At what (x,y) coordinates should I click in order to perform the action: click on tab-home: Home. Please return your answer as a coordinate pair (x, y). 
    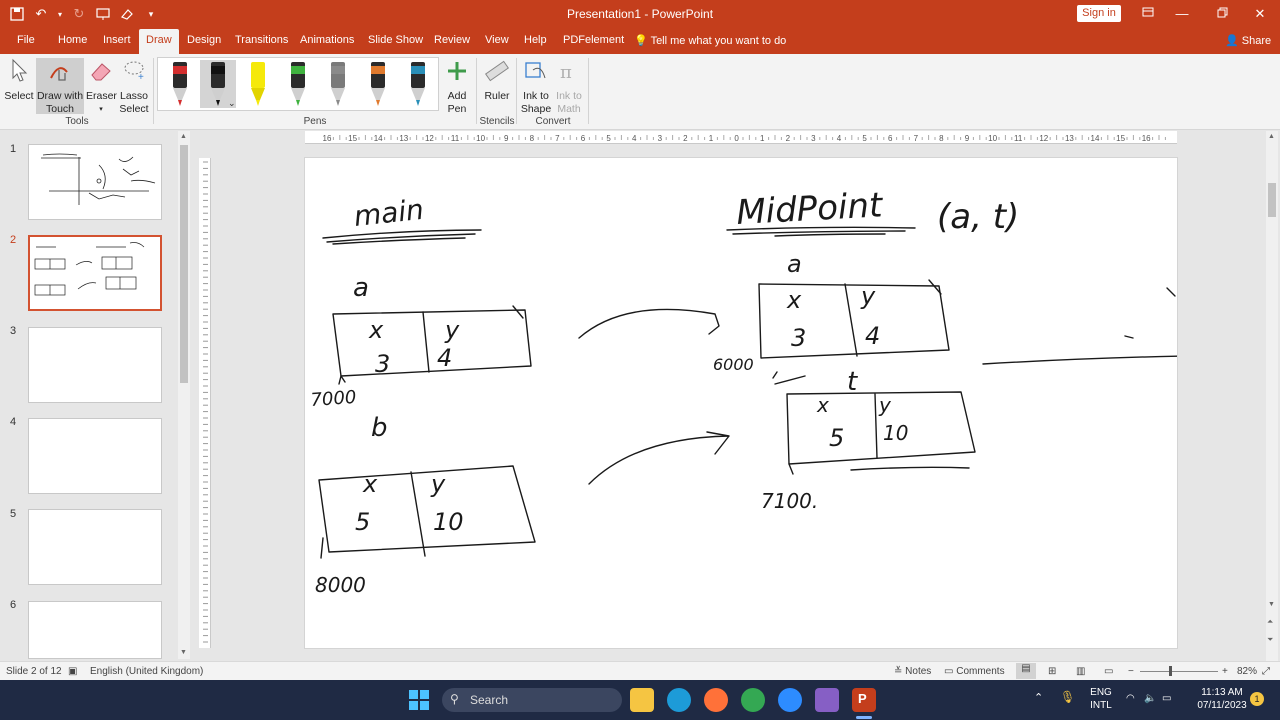
    Looking at the image, I should click on (72, 40).